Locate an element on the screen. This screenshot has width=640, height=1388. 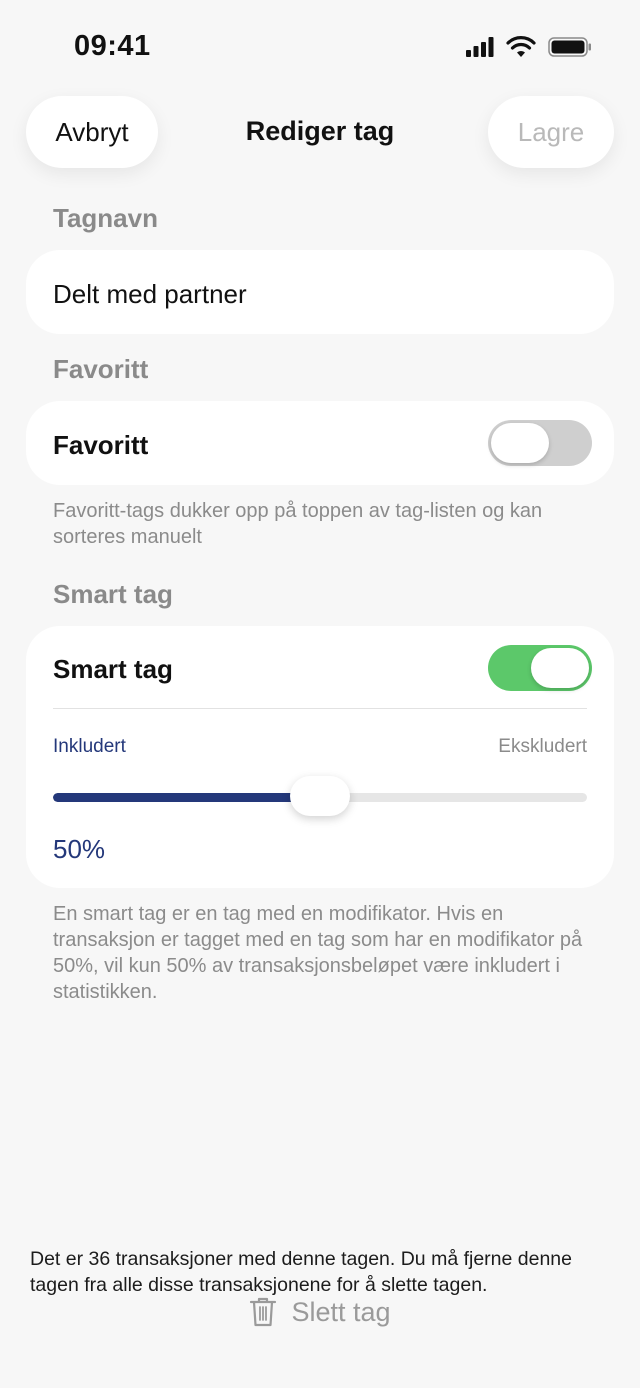
tag-name-value: Delt med partner is located at coordinates (150, 294).